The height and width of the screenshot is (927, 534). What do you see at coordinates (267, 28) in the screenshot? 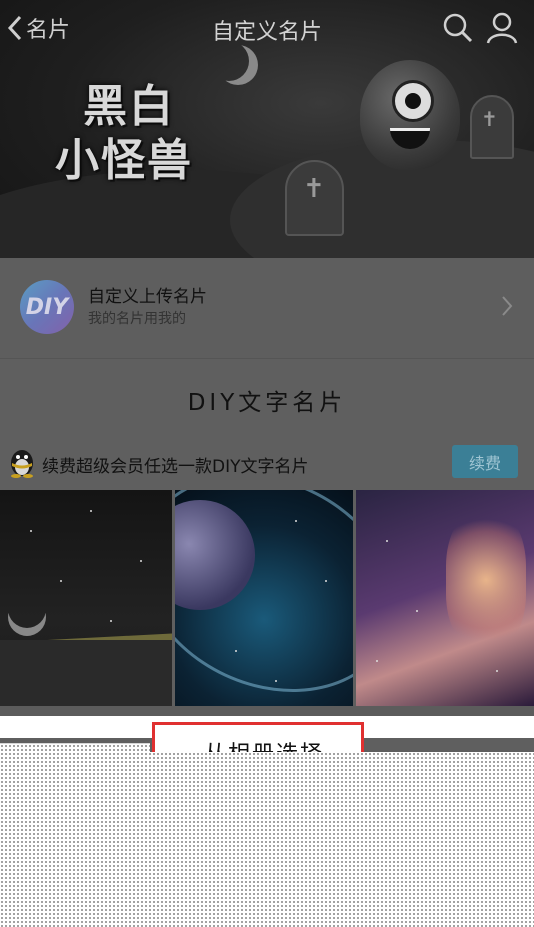
I see `top-bar: 名片 自定义名片` at bounding box center [267, 28].